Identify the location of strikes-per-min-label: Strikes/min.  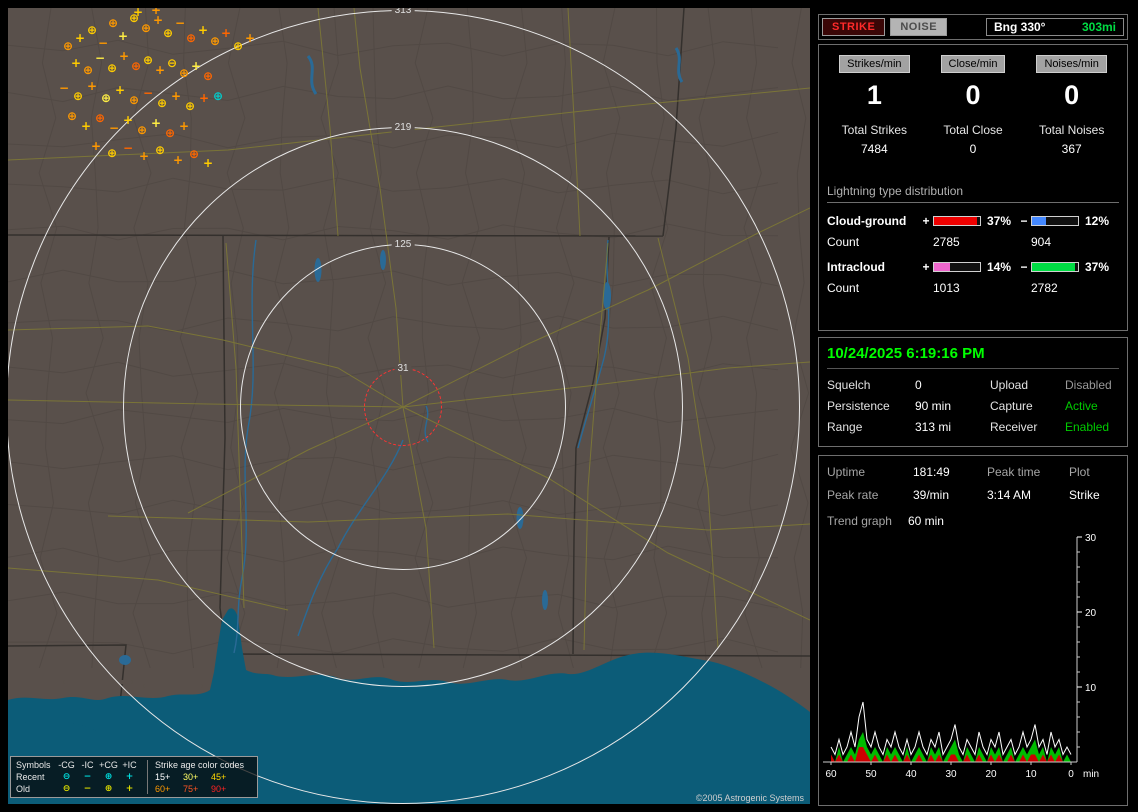
(874, 64).